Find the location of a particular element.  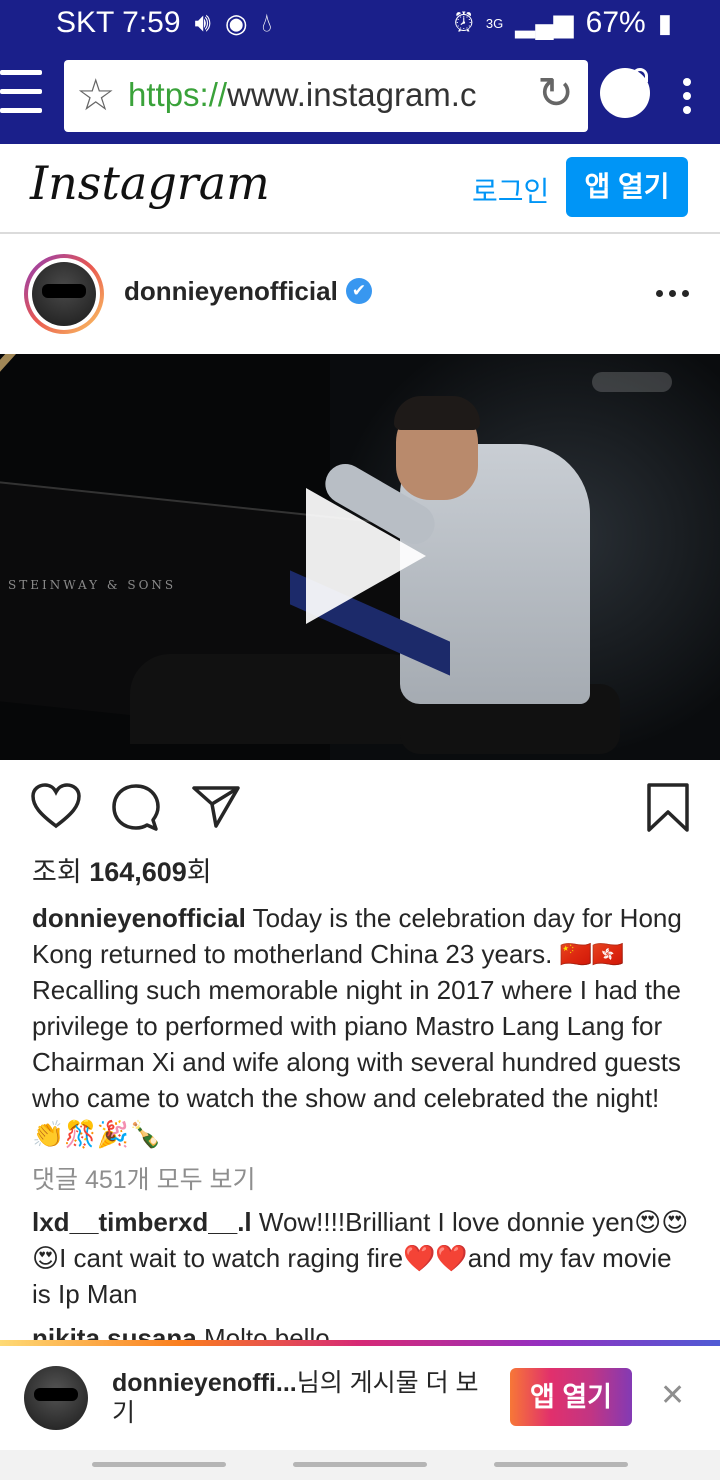

menu-icon is located at coordinates (21, 95).